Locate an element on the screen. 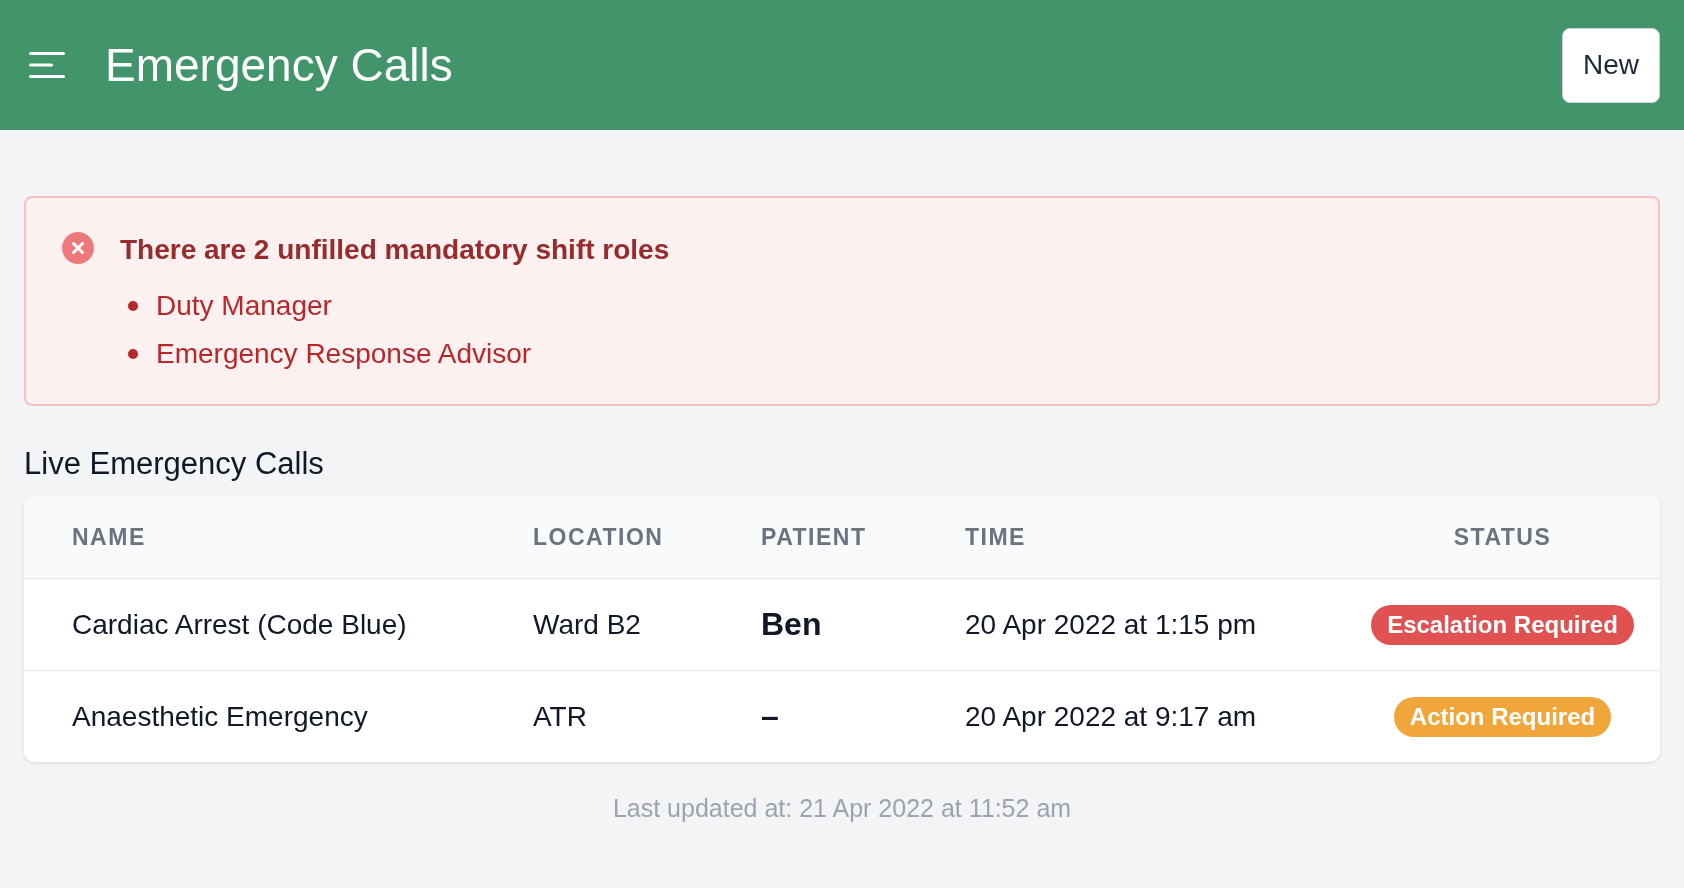 Image resolution: width=1684 pixels, height=888 pixels. column-header: NAME is located at coordinates (109, 537).